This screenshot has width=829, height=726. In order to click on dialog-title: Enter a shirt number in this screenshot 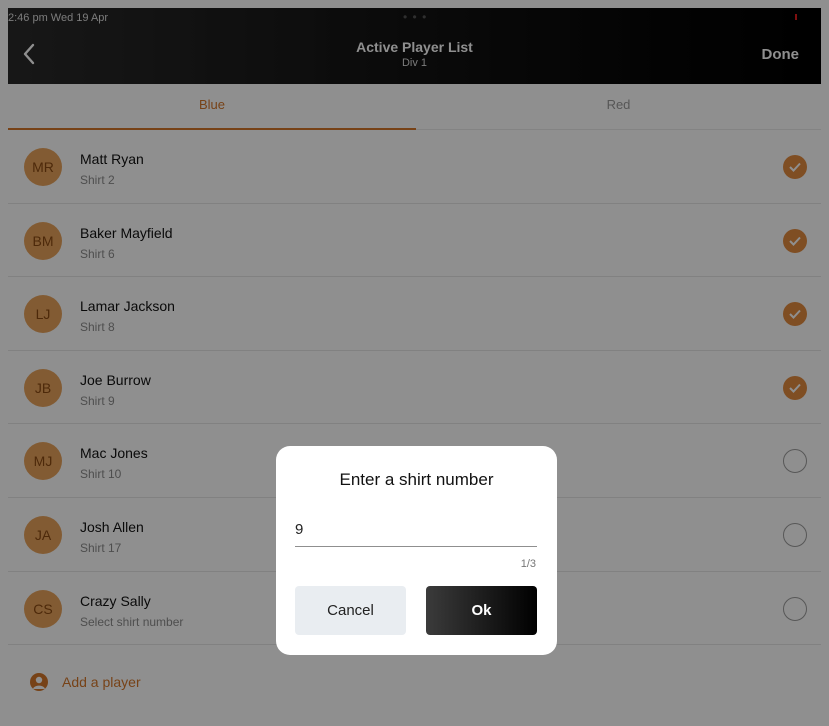, I will do `click(416, 479)`.